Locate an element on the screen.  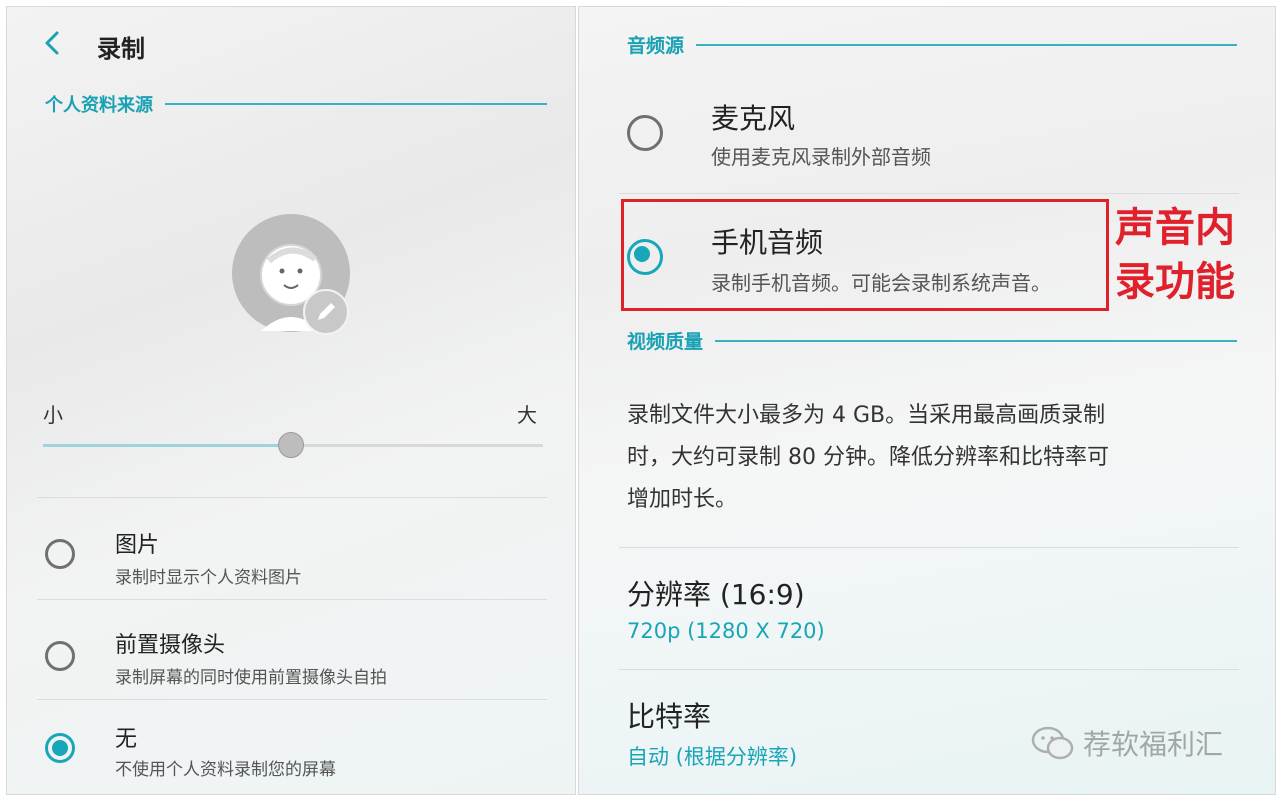
watermark-text: 荐软福利汇 is located at coordinates (1153, 744).